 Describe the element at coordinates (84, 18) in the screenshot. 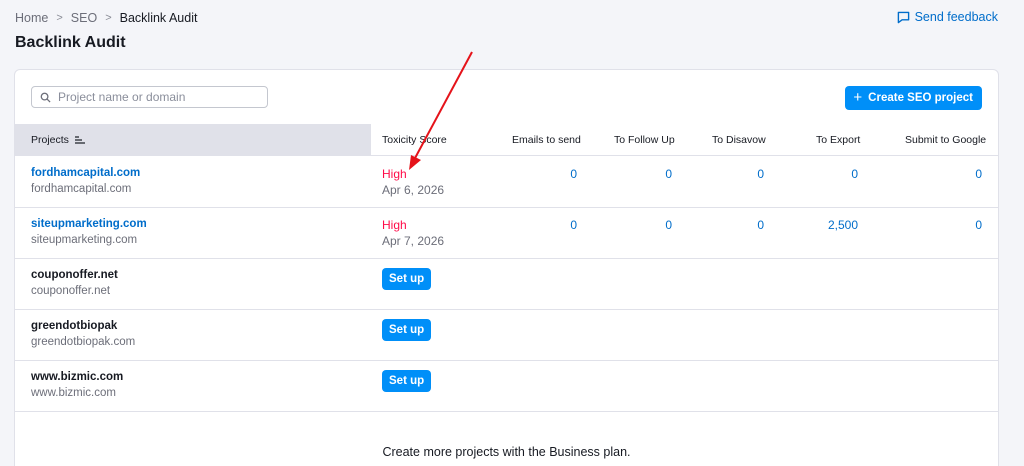

I see `breadcrumb-seo: SEO` at that location.